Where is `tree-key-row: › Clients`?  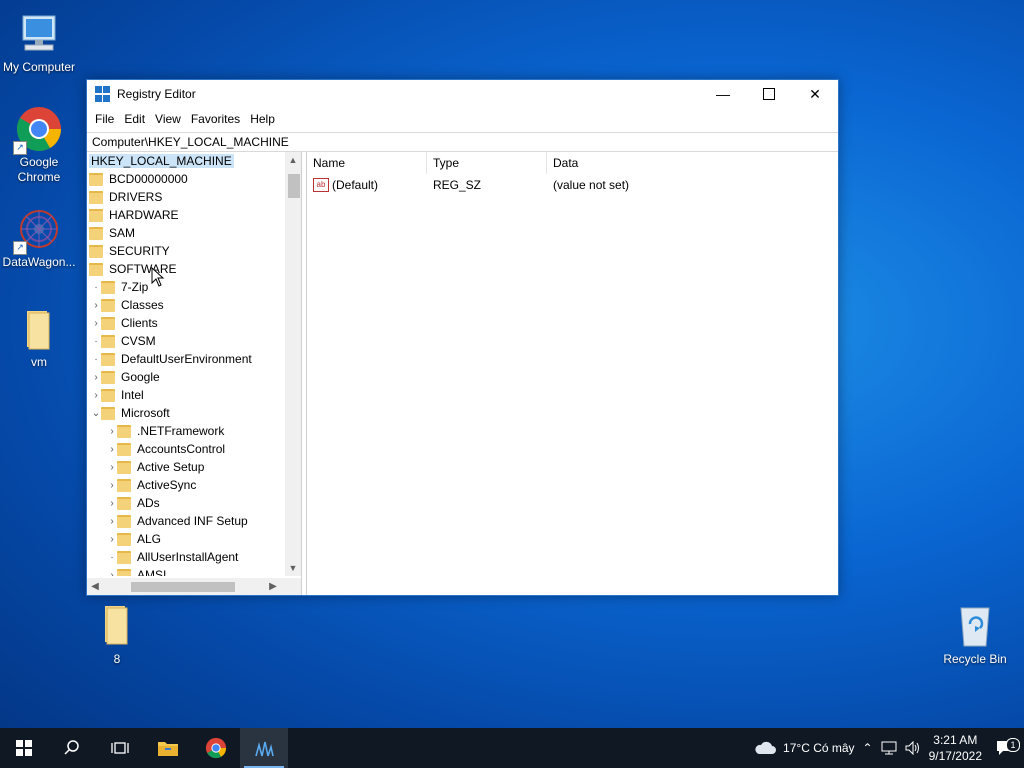 tree-key-row: › Clients is located at coordinates (186, 323).